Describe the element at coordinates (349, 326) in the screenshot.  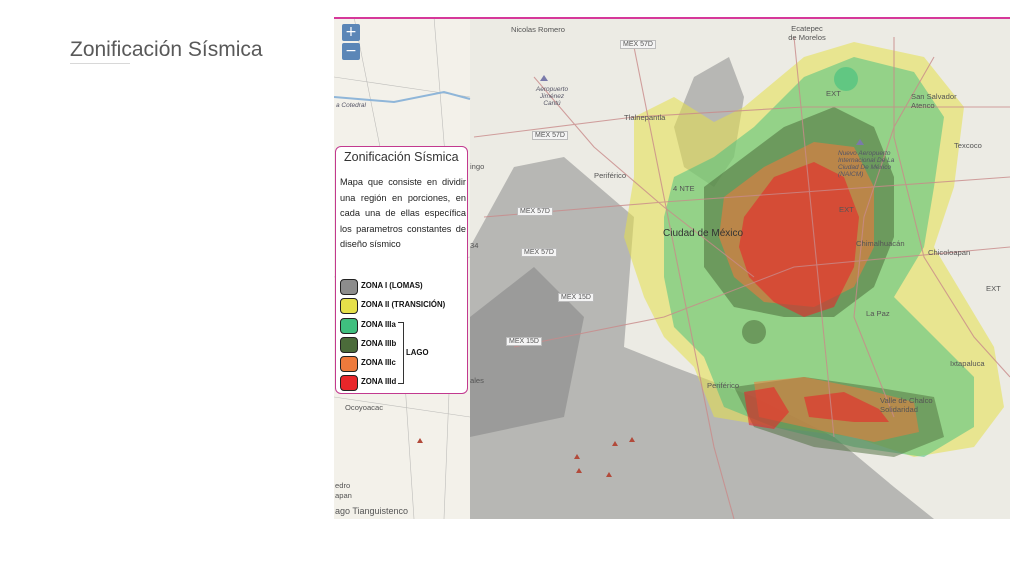
I see `legend-swatch-zona-iiia` at that location.